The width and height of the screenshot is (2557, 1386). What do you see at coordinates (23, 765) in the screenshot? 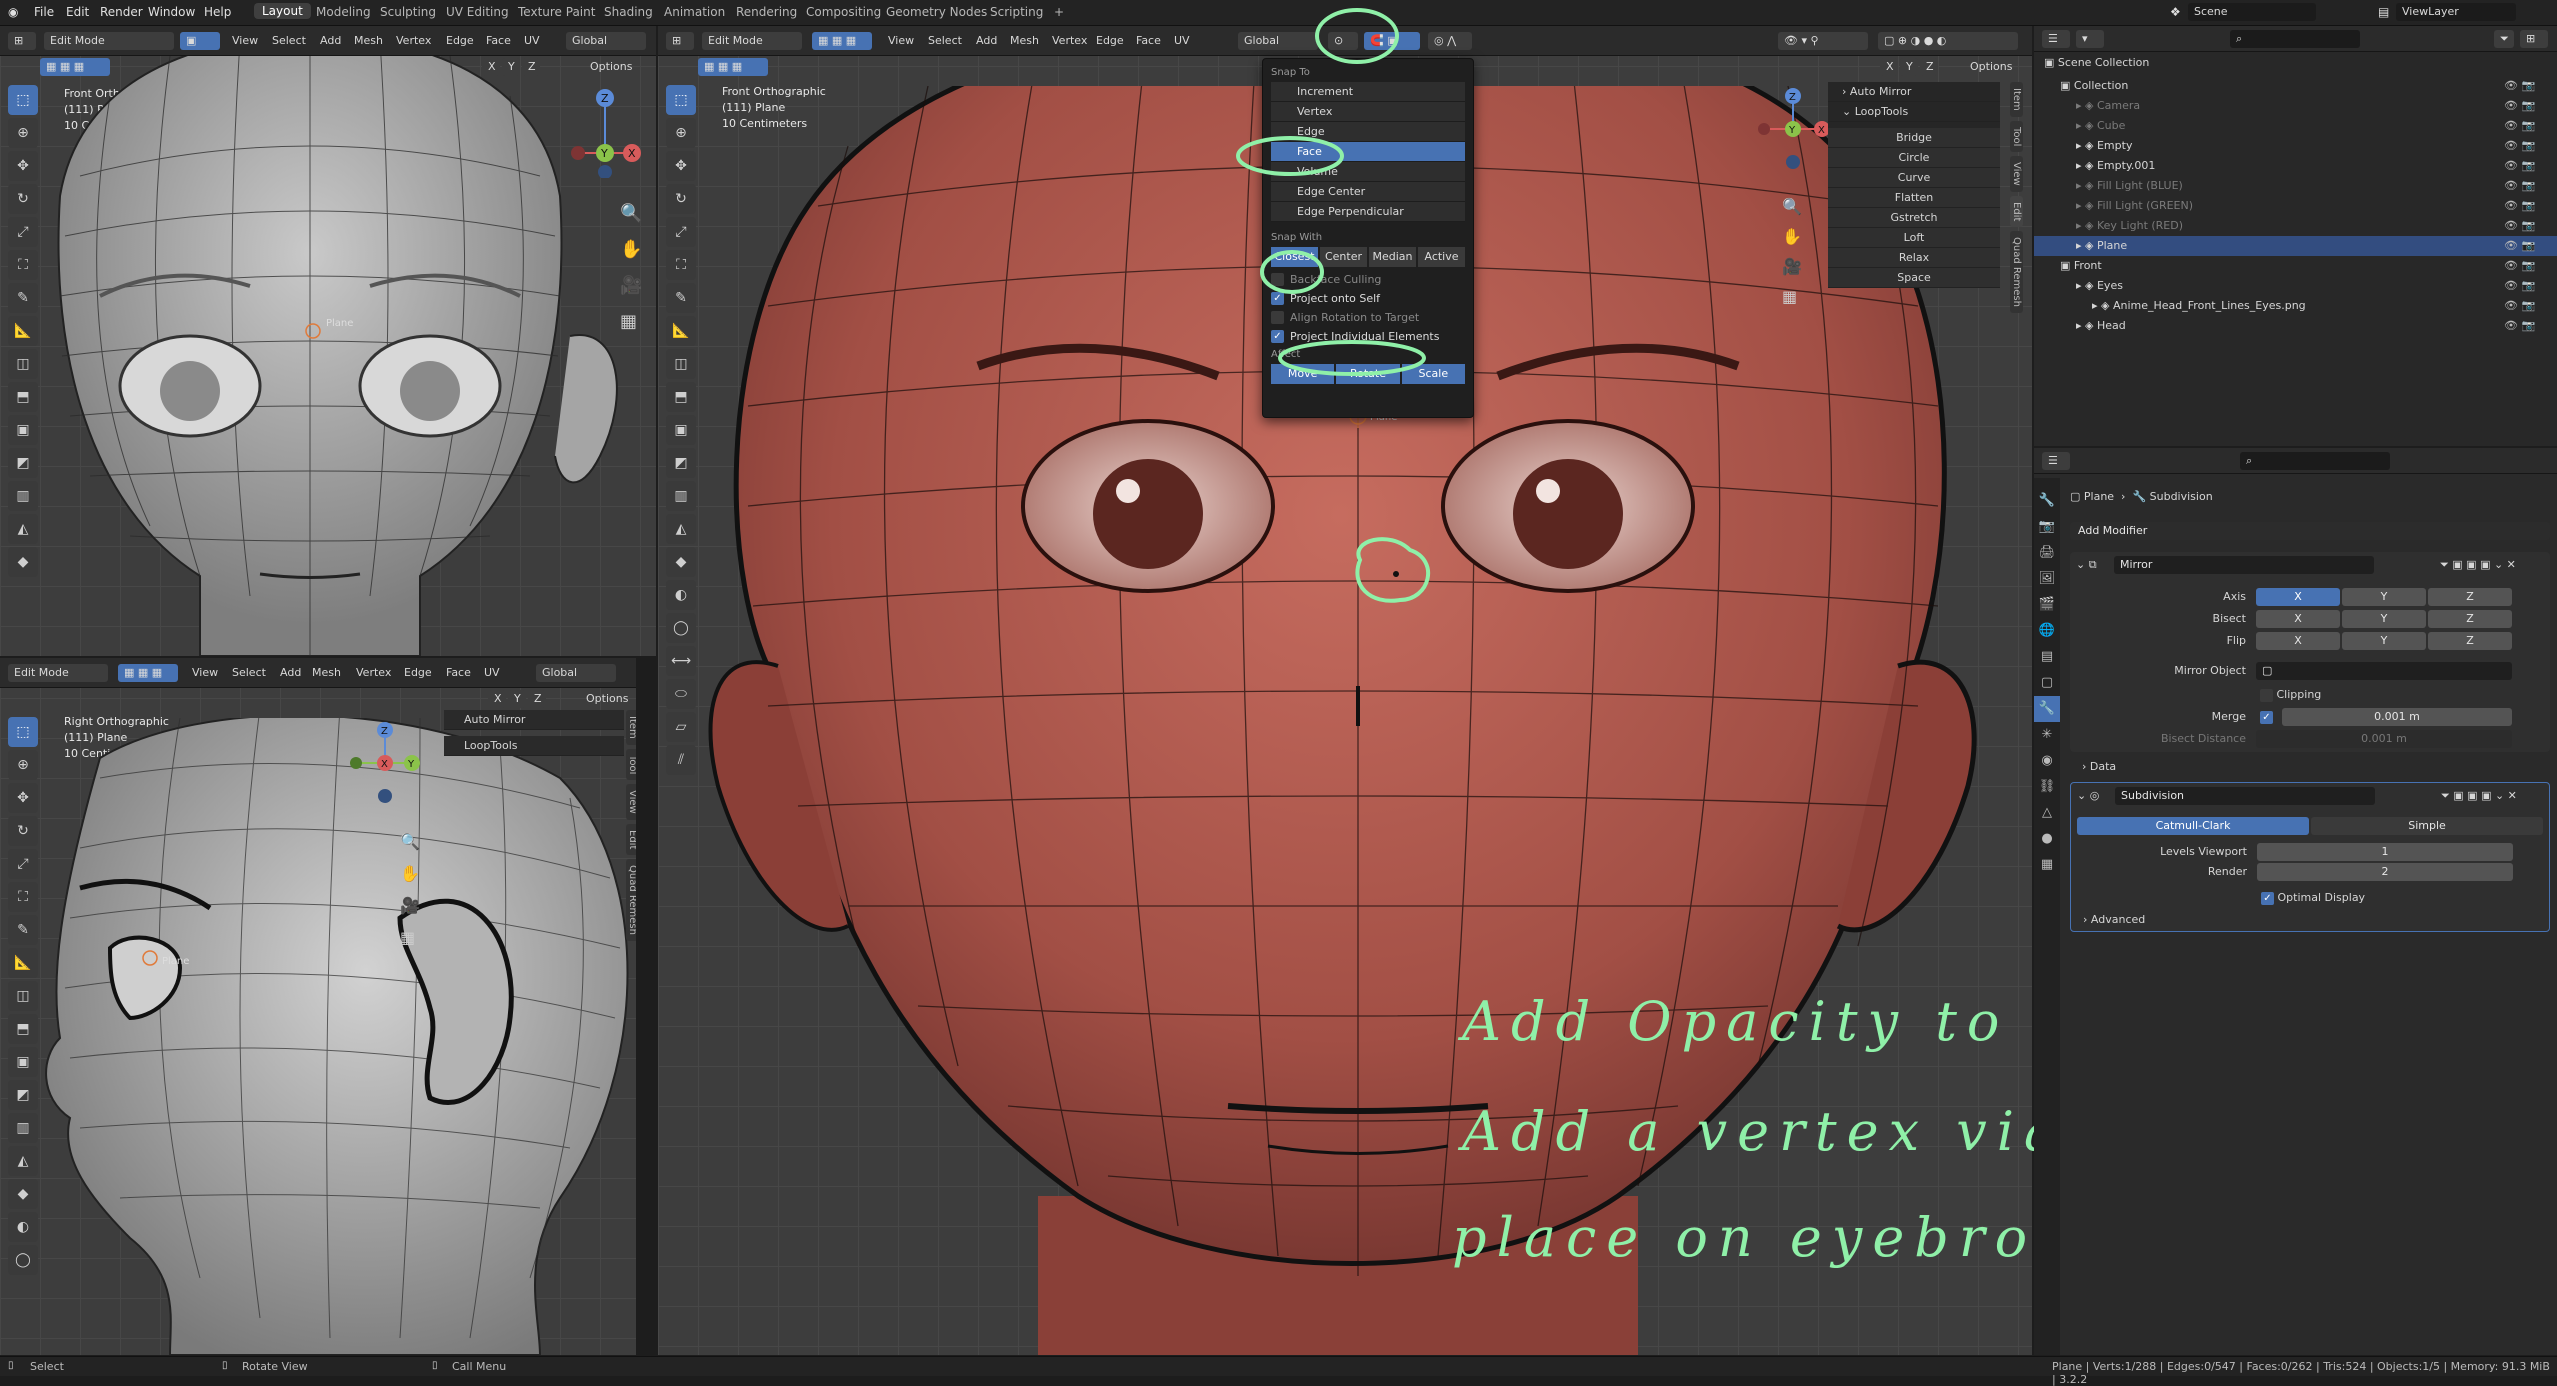
I see `cursor-tool-icon: ⊕` at bounding box center [23, 765].